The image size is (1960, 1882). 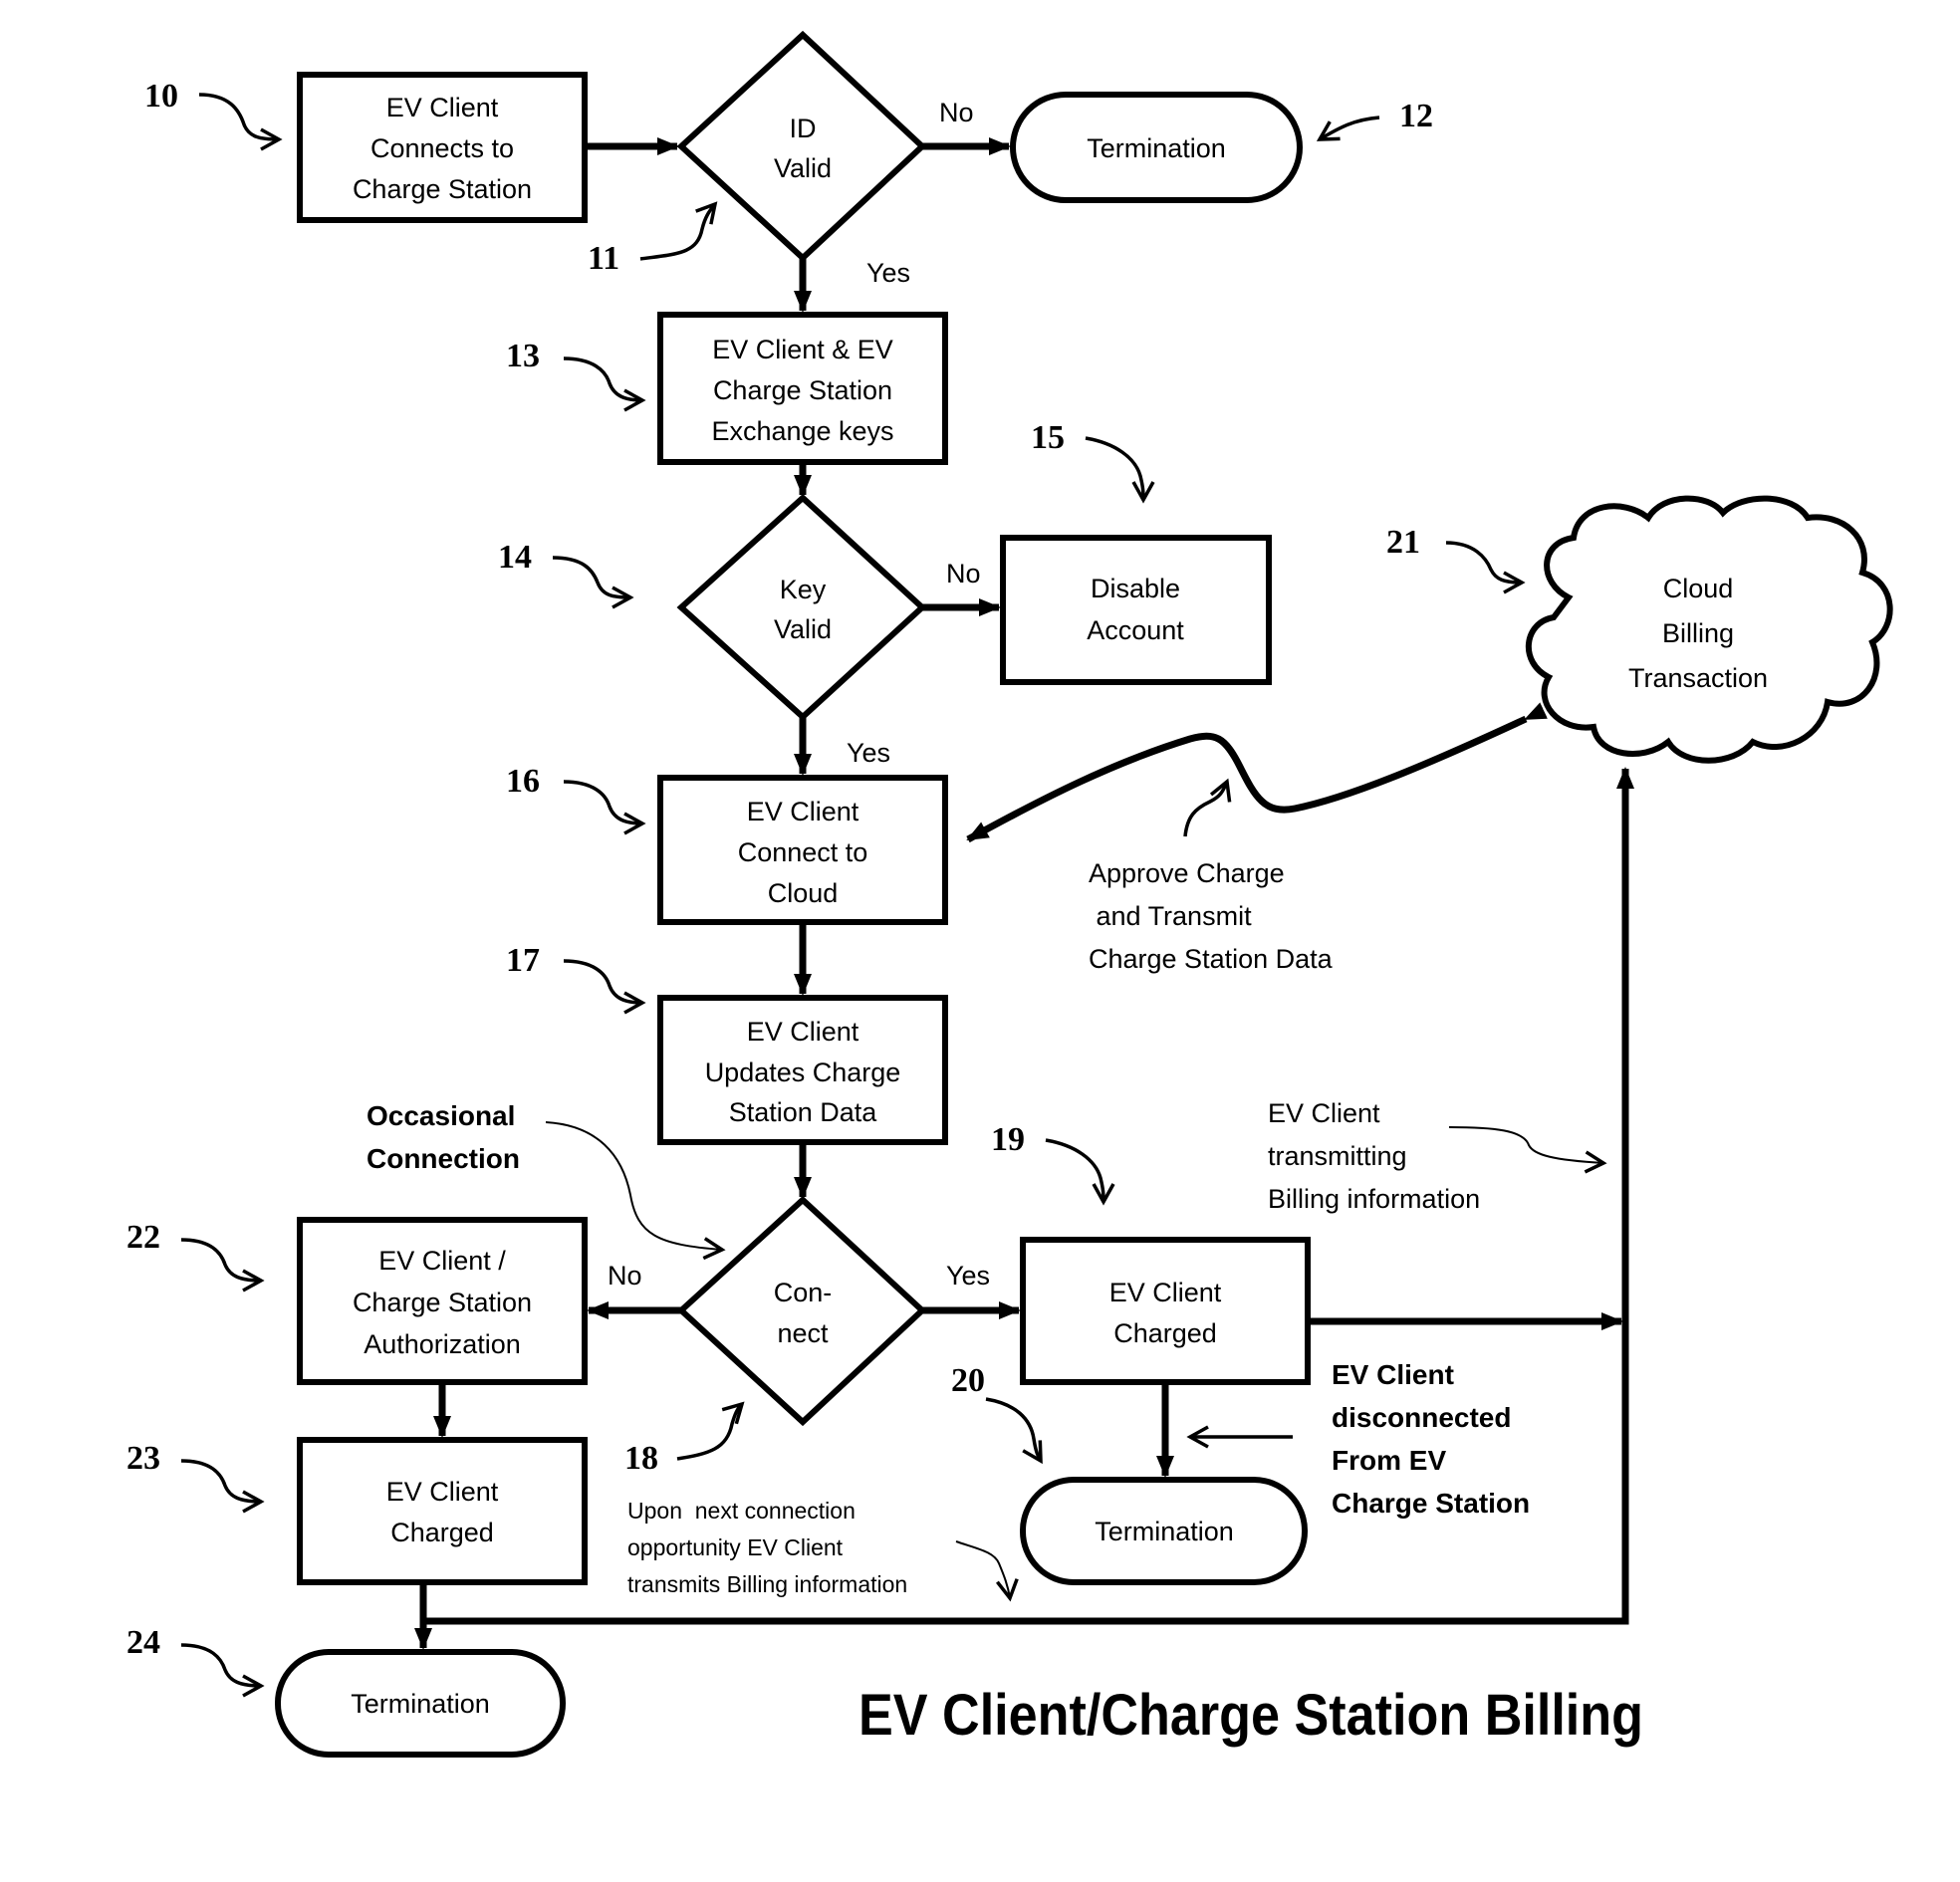 I want to click on node-21-cloud-billing: Cloud Billing Transaction, so click(x=1709, y=629).